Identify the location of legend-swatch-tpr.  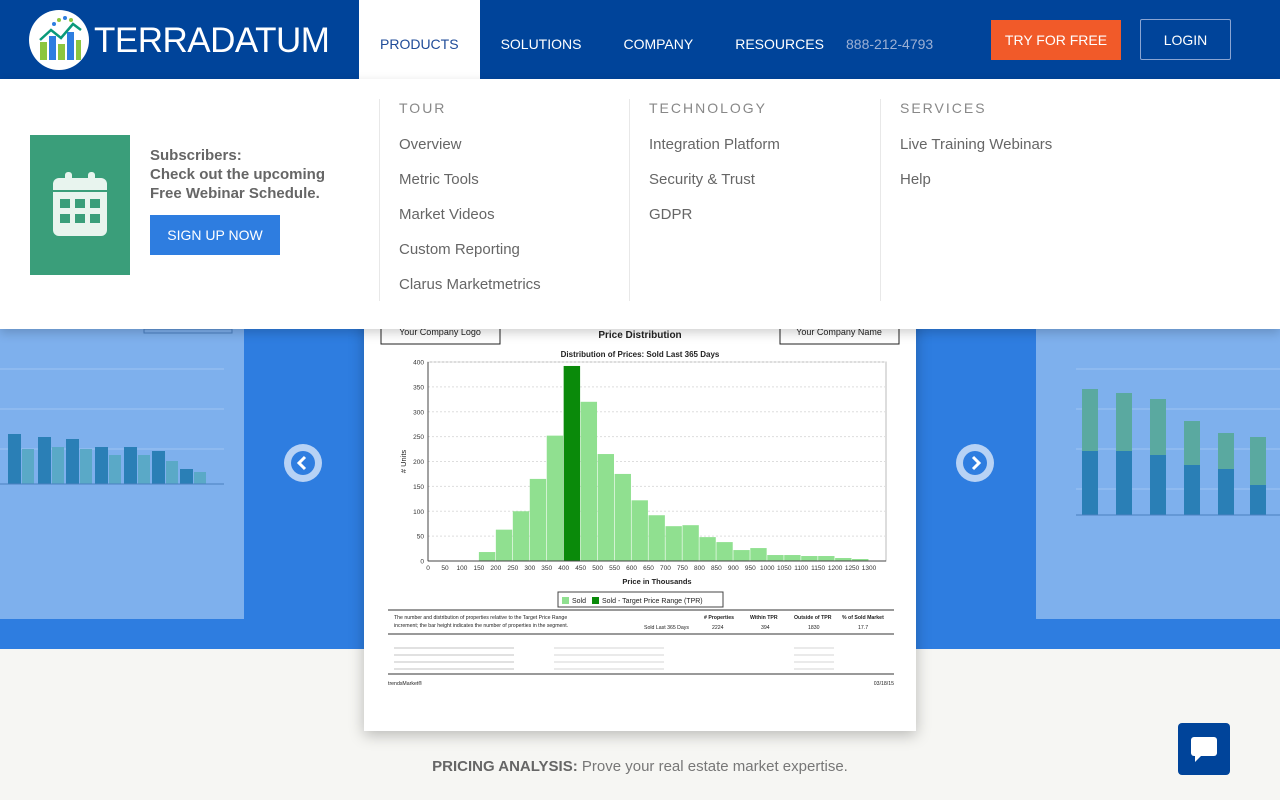
(595, 600).